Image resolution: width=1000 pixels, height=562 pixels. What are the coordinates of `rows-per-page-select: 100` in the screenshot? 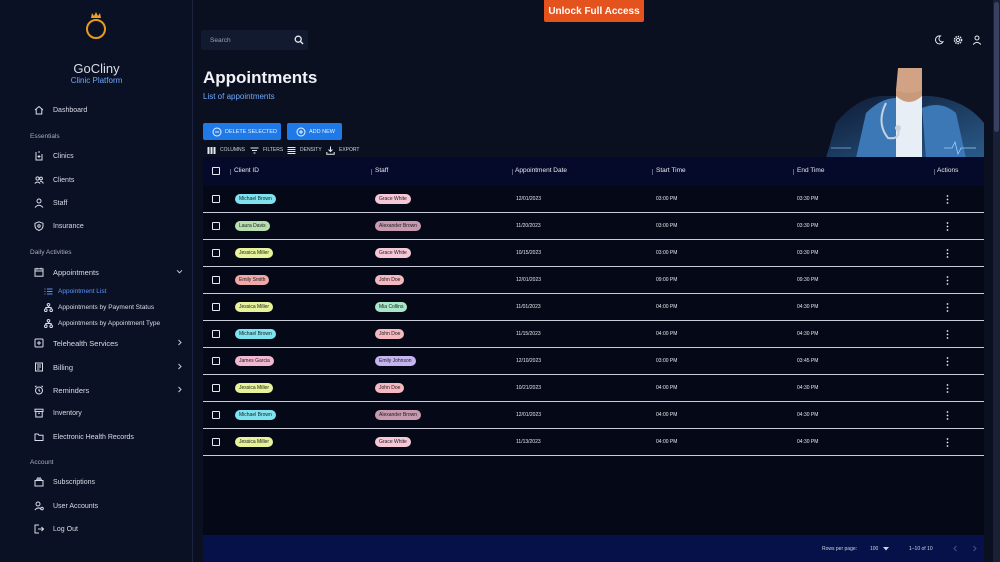 It's located at (874, 549).